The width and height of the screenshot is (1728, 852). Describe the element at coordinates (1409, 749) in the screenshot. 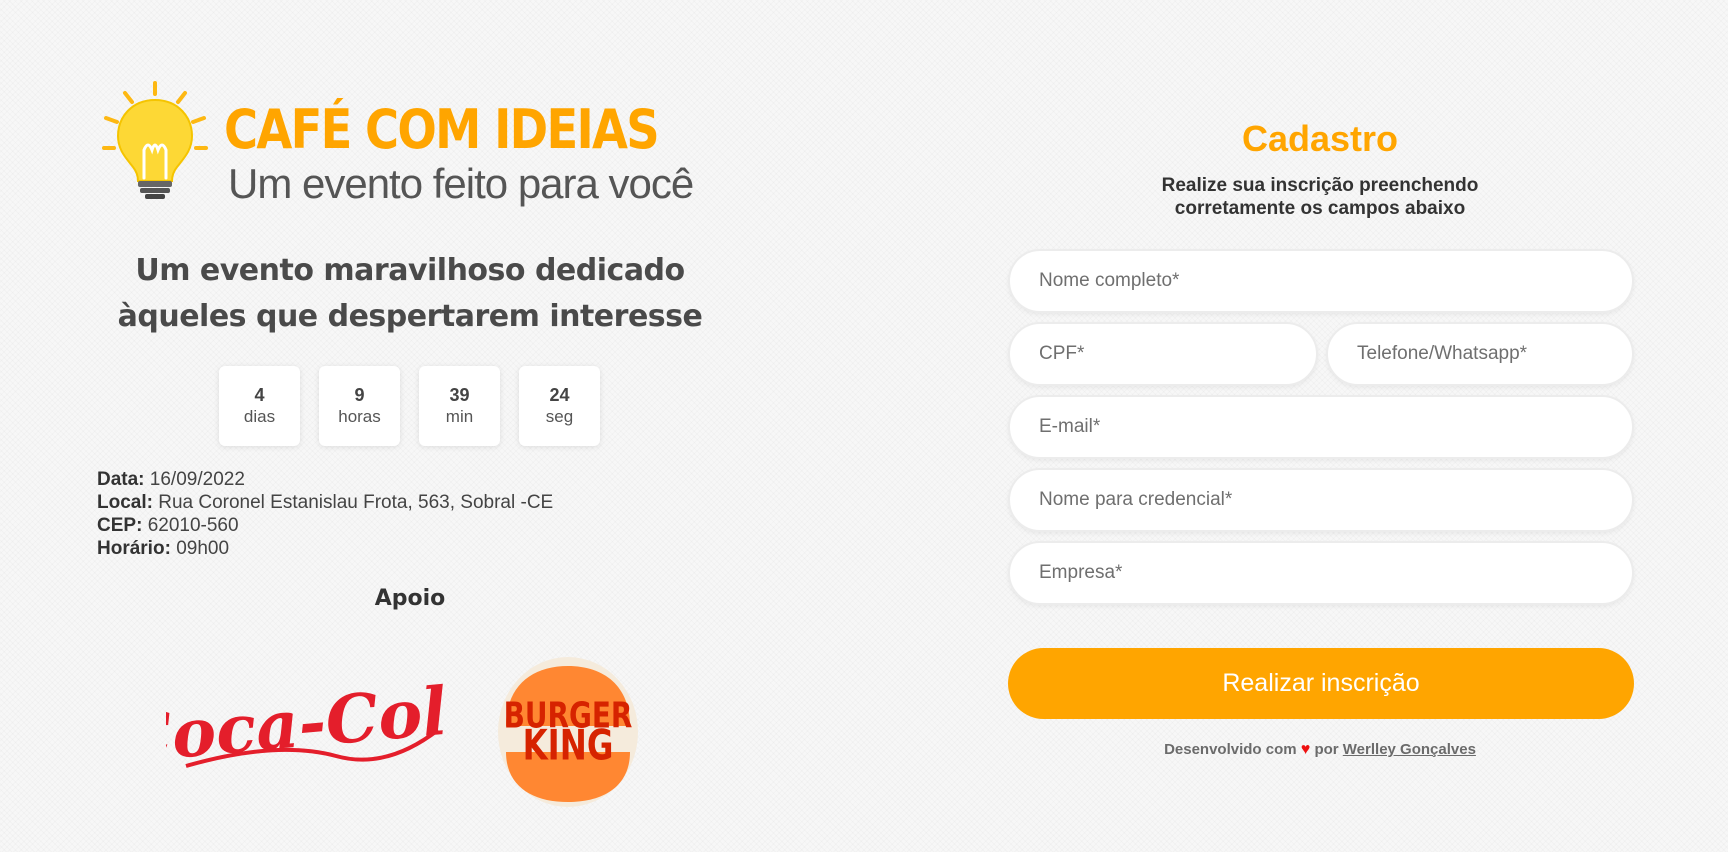

I see `author-link: Werlley Gonçalves` at that location.